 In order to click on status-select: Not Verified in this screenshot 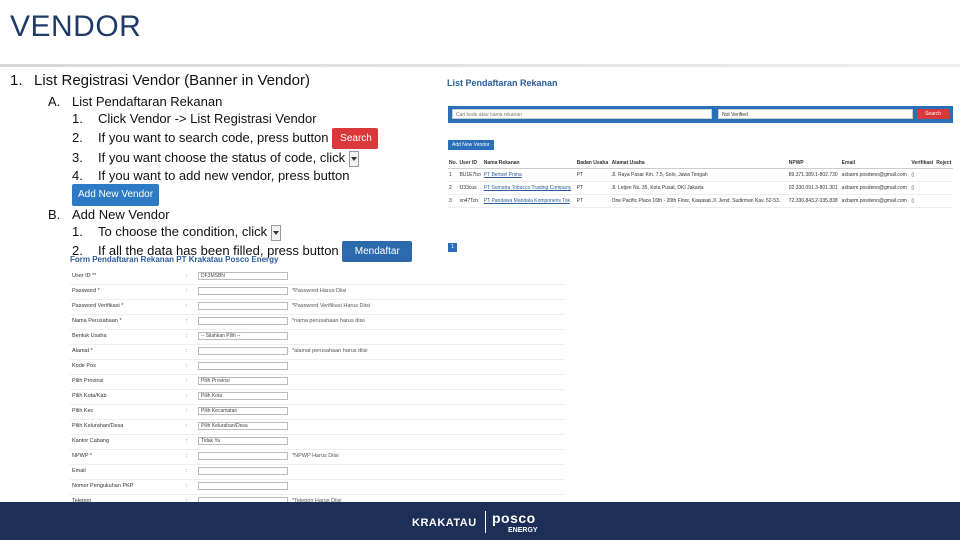, I will do `click(815, 114)`.